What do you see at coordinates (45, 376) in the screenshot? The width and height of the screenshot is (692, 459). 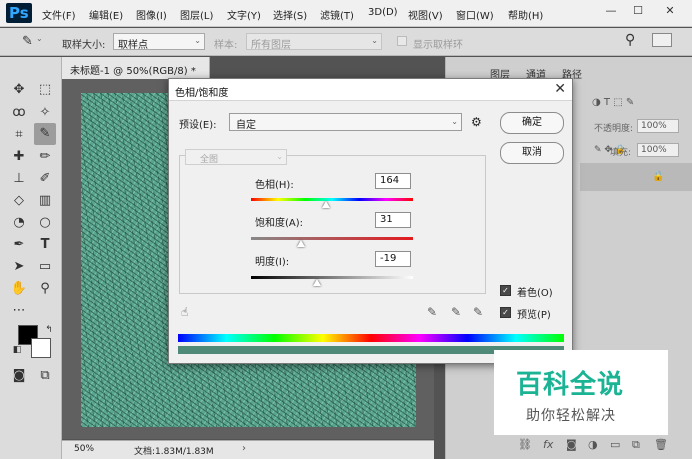 I see `screen-mode-icon: ⧉` at bounding box center [45, 376].